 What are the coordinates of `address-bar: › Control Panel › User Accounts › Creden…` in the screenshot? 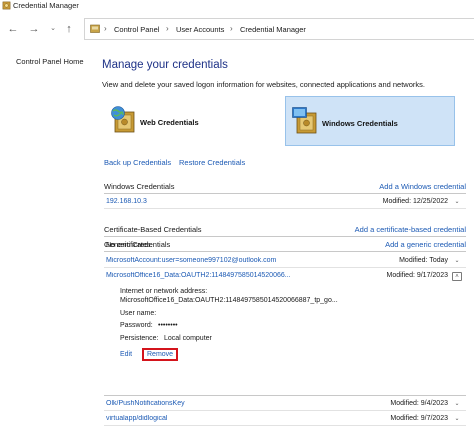 It's located at (279, 29).